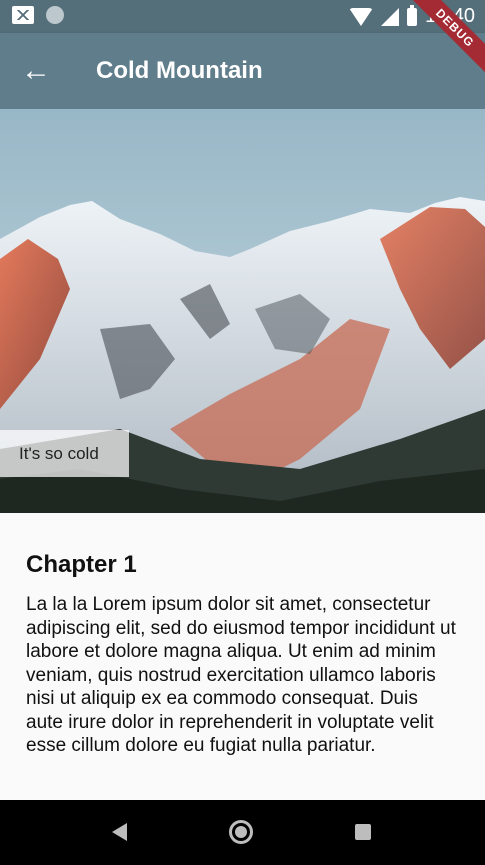  Describe the element at coordinates (38, 15) in the screenshot. I see `status-left-icons` at that location.